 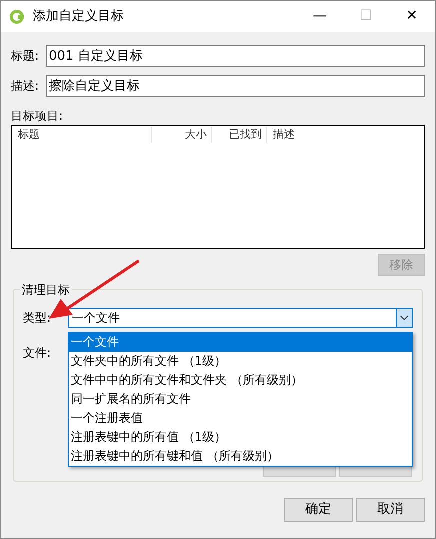 I want to click on app-logo-icon, so click(x=17, y=16).